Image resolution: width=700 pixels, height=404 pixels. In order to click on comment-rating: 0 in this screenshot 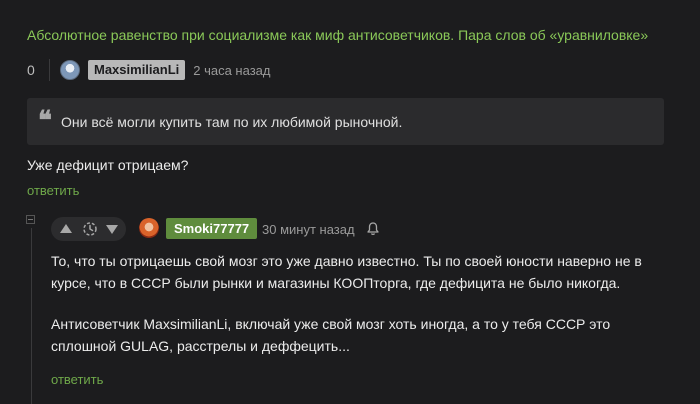, I will do `click(31, 70)`.